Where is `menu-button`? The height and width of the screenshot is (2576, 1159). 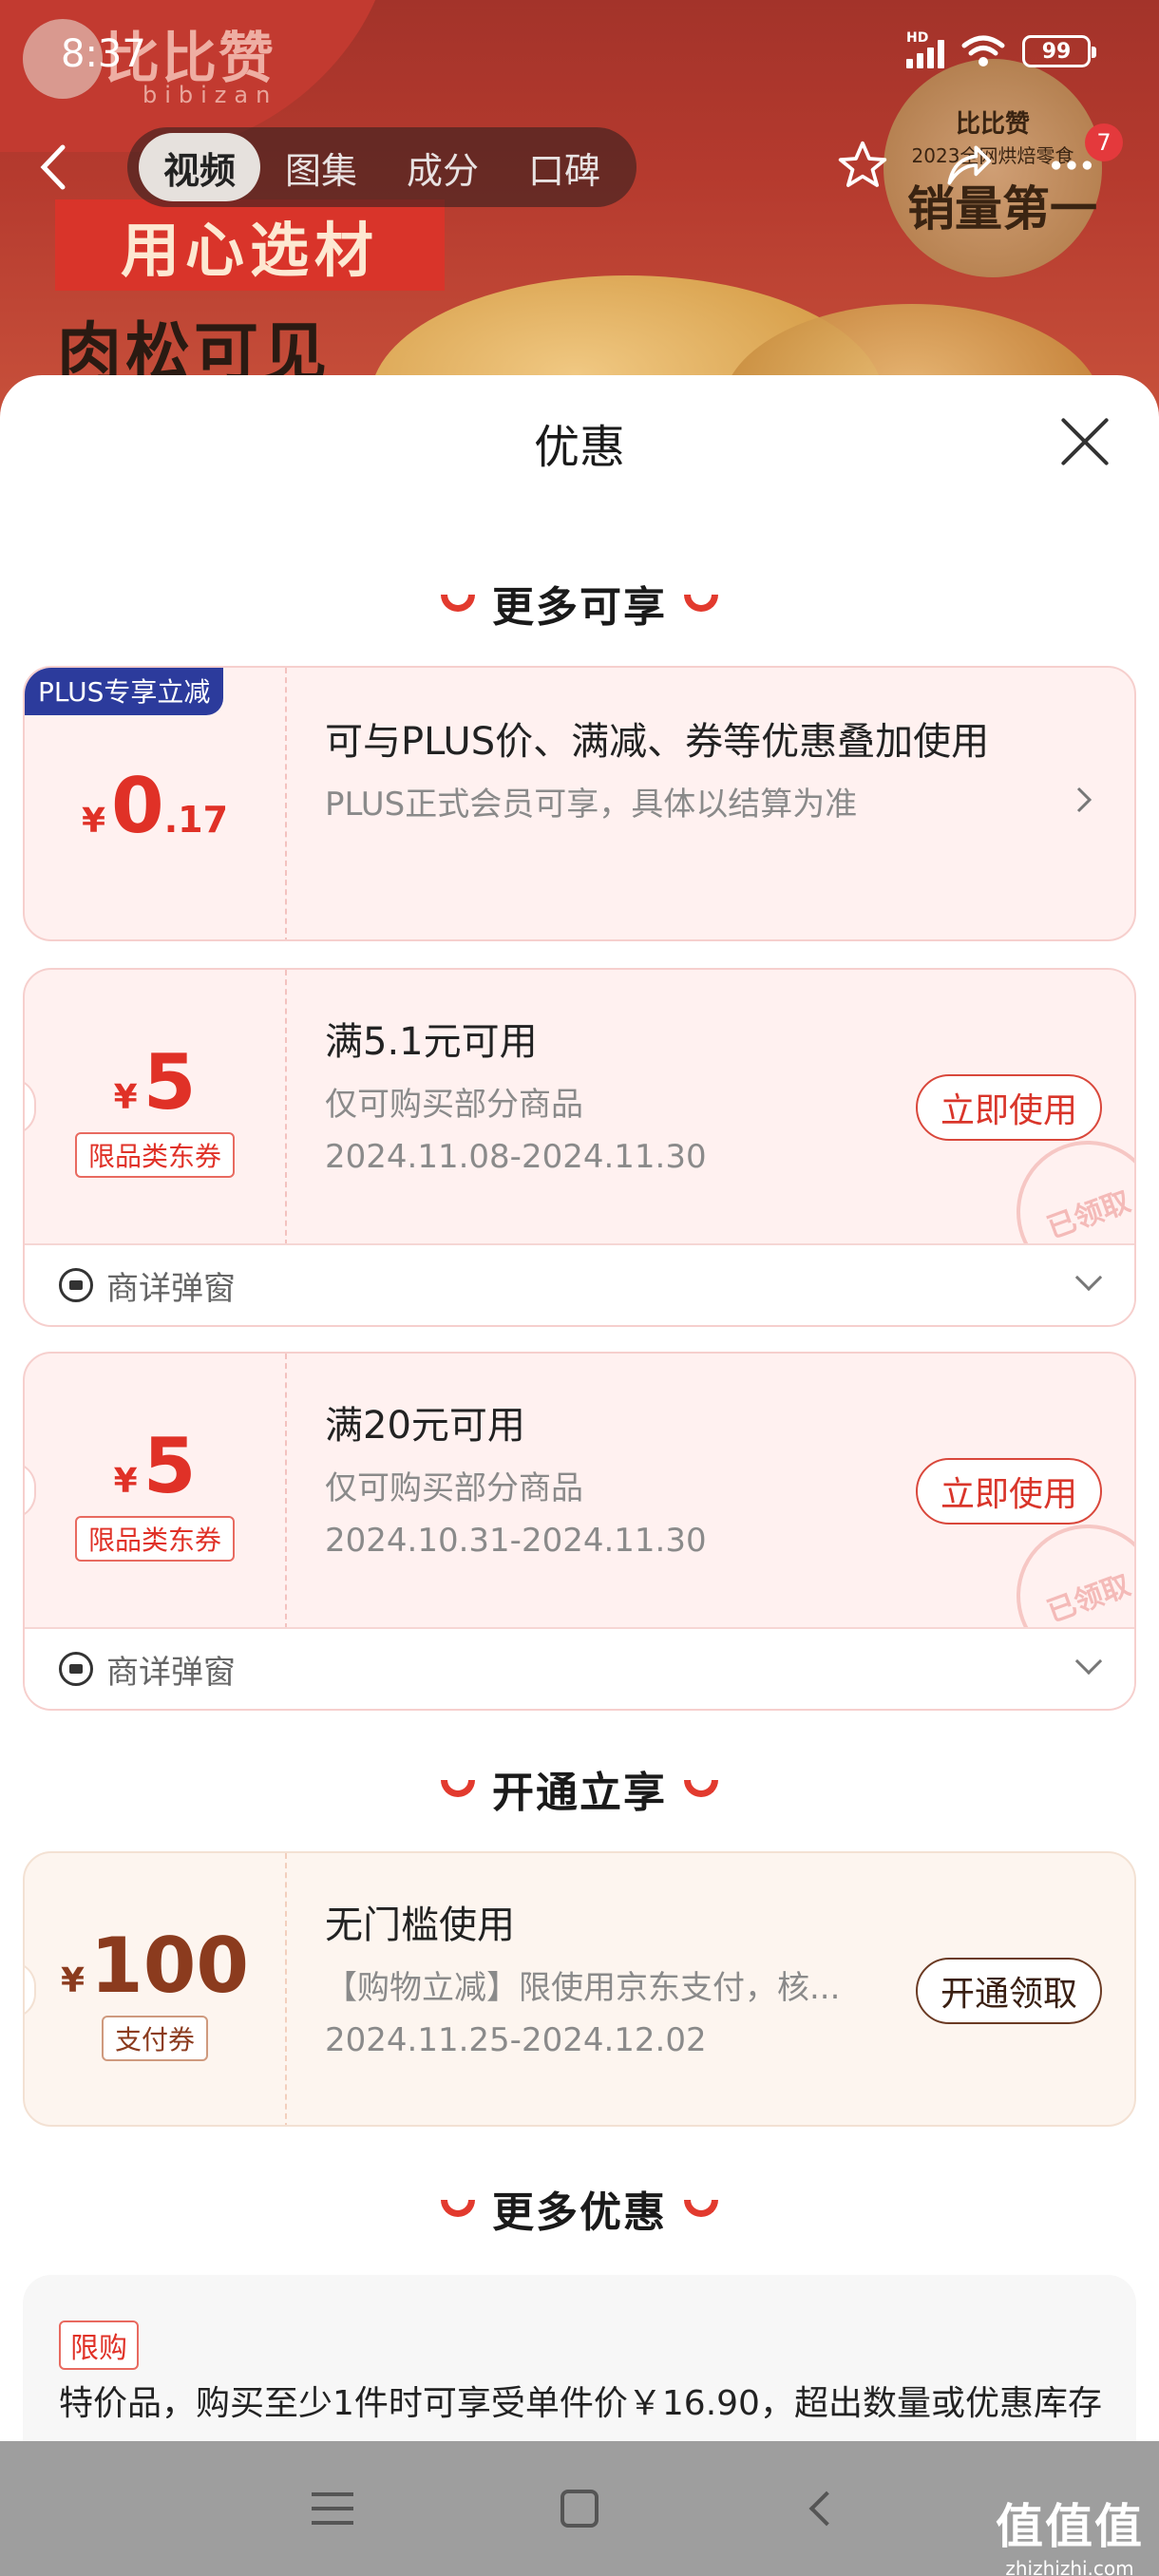 menu-button is located at coordinates (332, 2508).